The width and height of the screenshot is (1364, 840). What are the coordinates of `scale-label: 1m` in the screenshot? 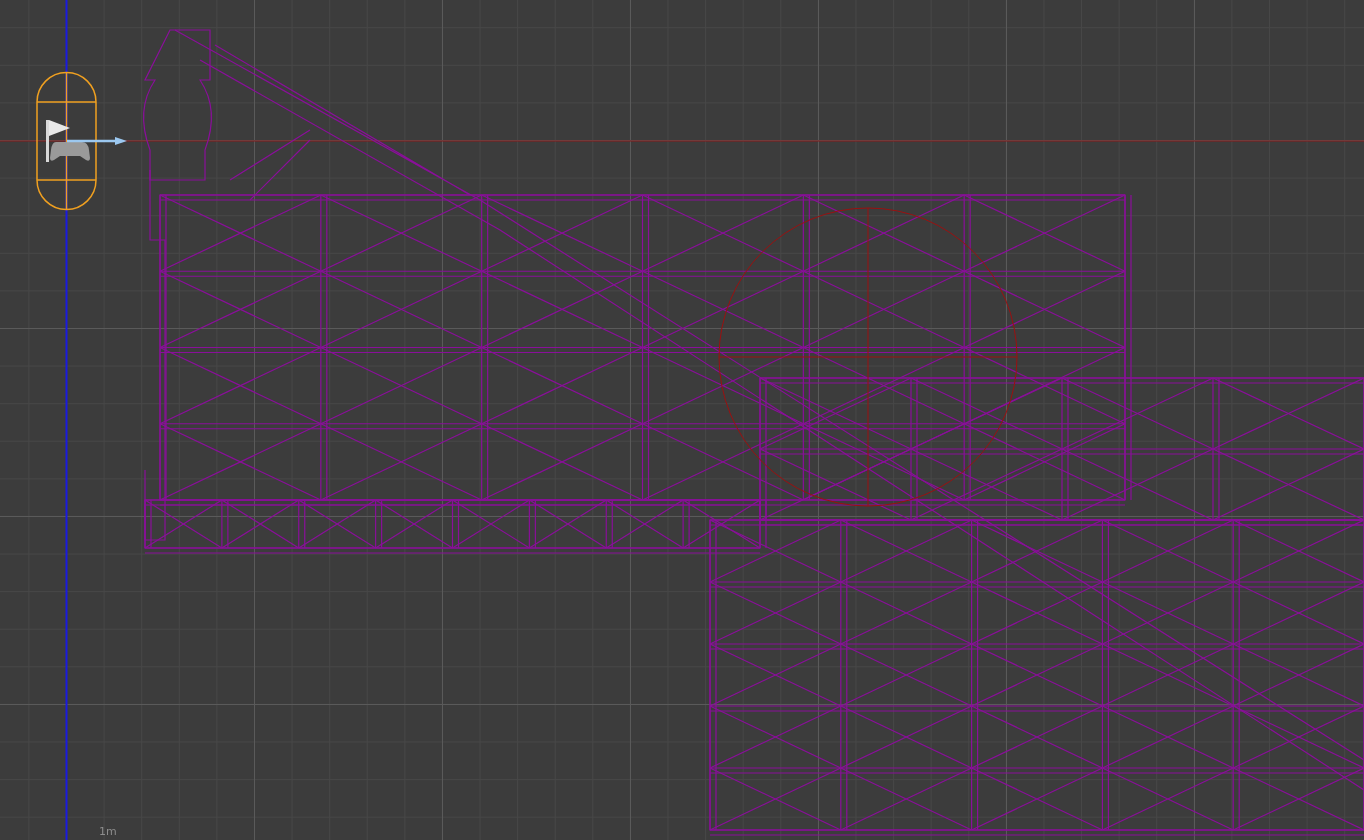 It's located at (108, 831).